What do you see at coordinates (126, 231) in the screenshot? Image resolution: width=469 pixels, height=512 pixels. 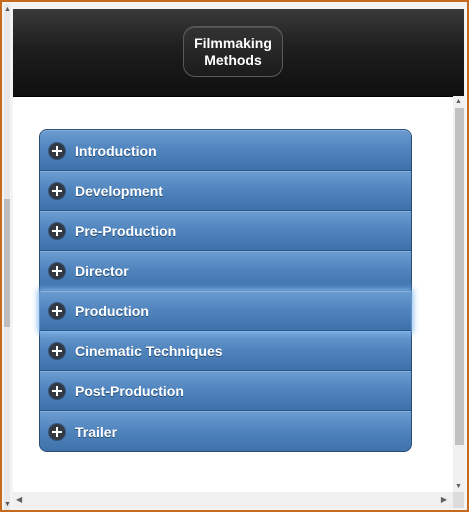 I see `accordion-item-label: Pre-Production` at bounding box center [126, 231].